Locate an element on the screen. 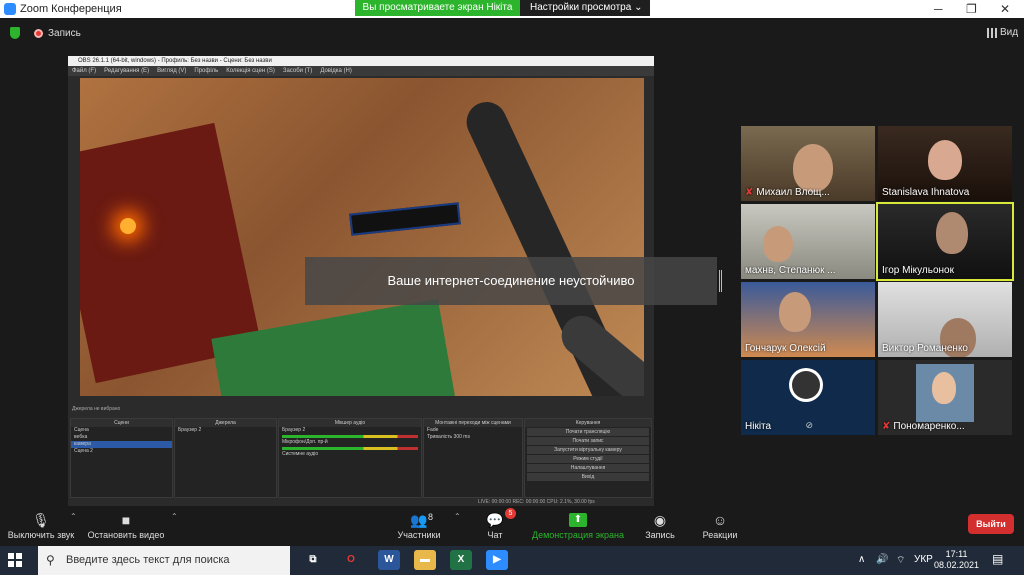 This screenshot has height=575, width=1024. participant-tile: Гончарук Олексій is located at coordinates (808, 319).